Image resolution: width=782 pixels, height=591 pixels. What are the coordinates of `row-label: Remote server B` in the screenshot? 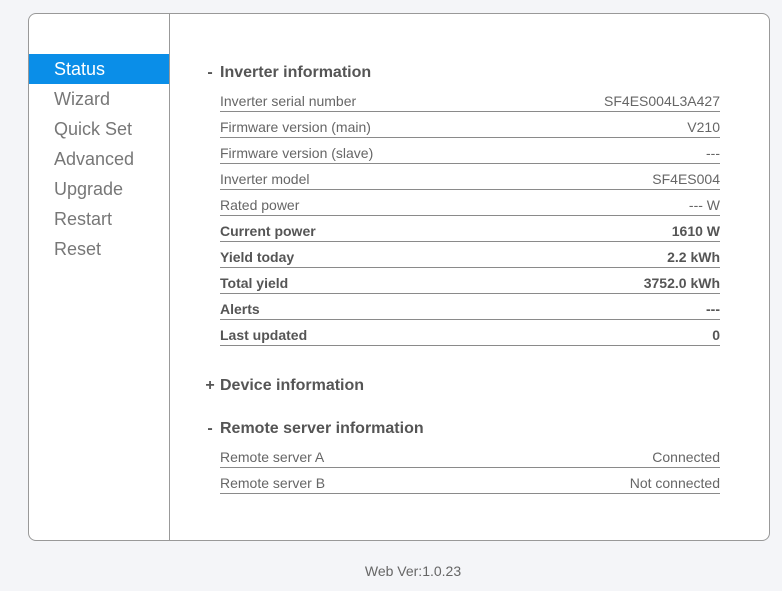 It's located at (273, 483).